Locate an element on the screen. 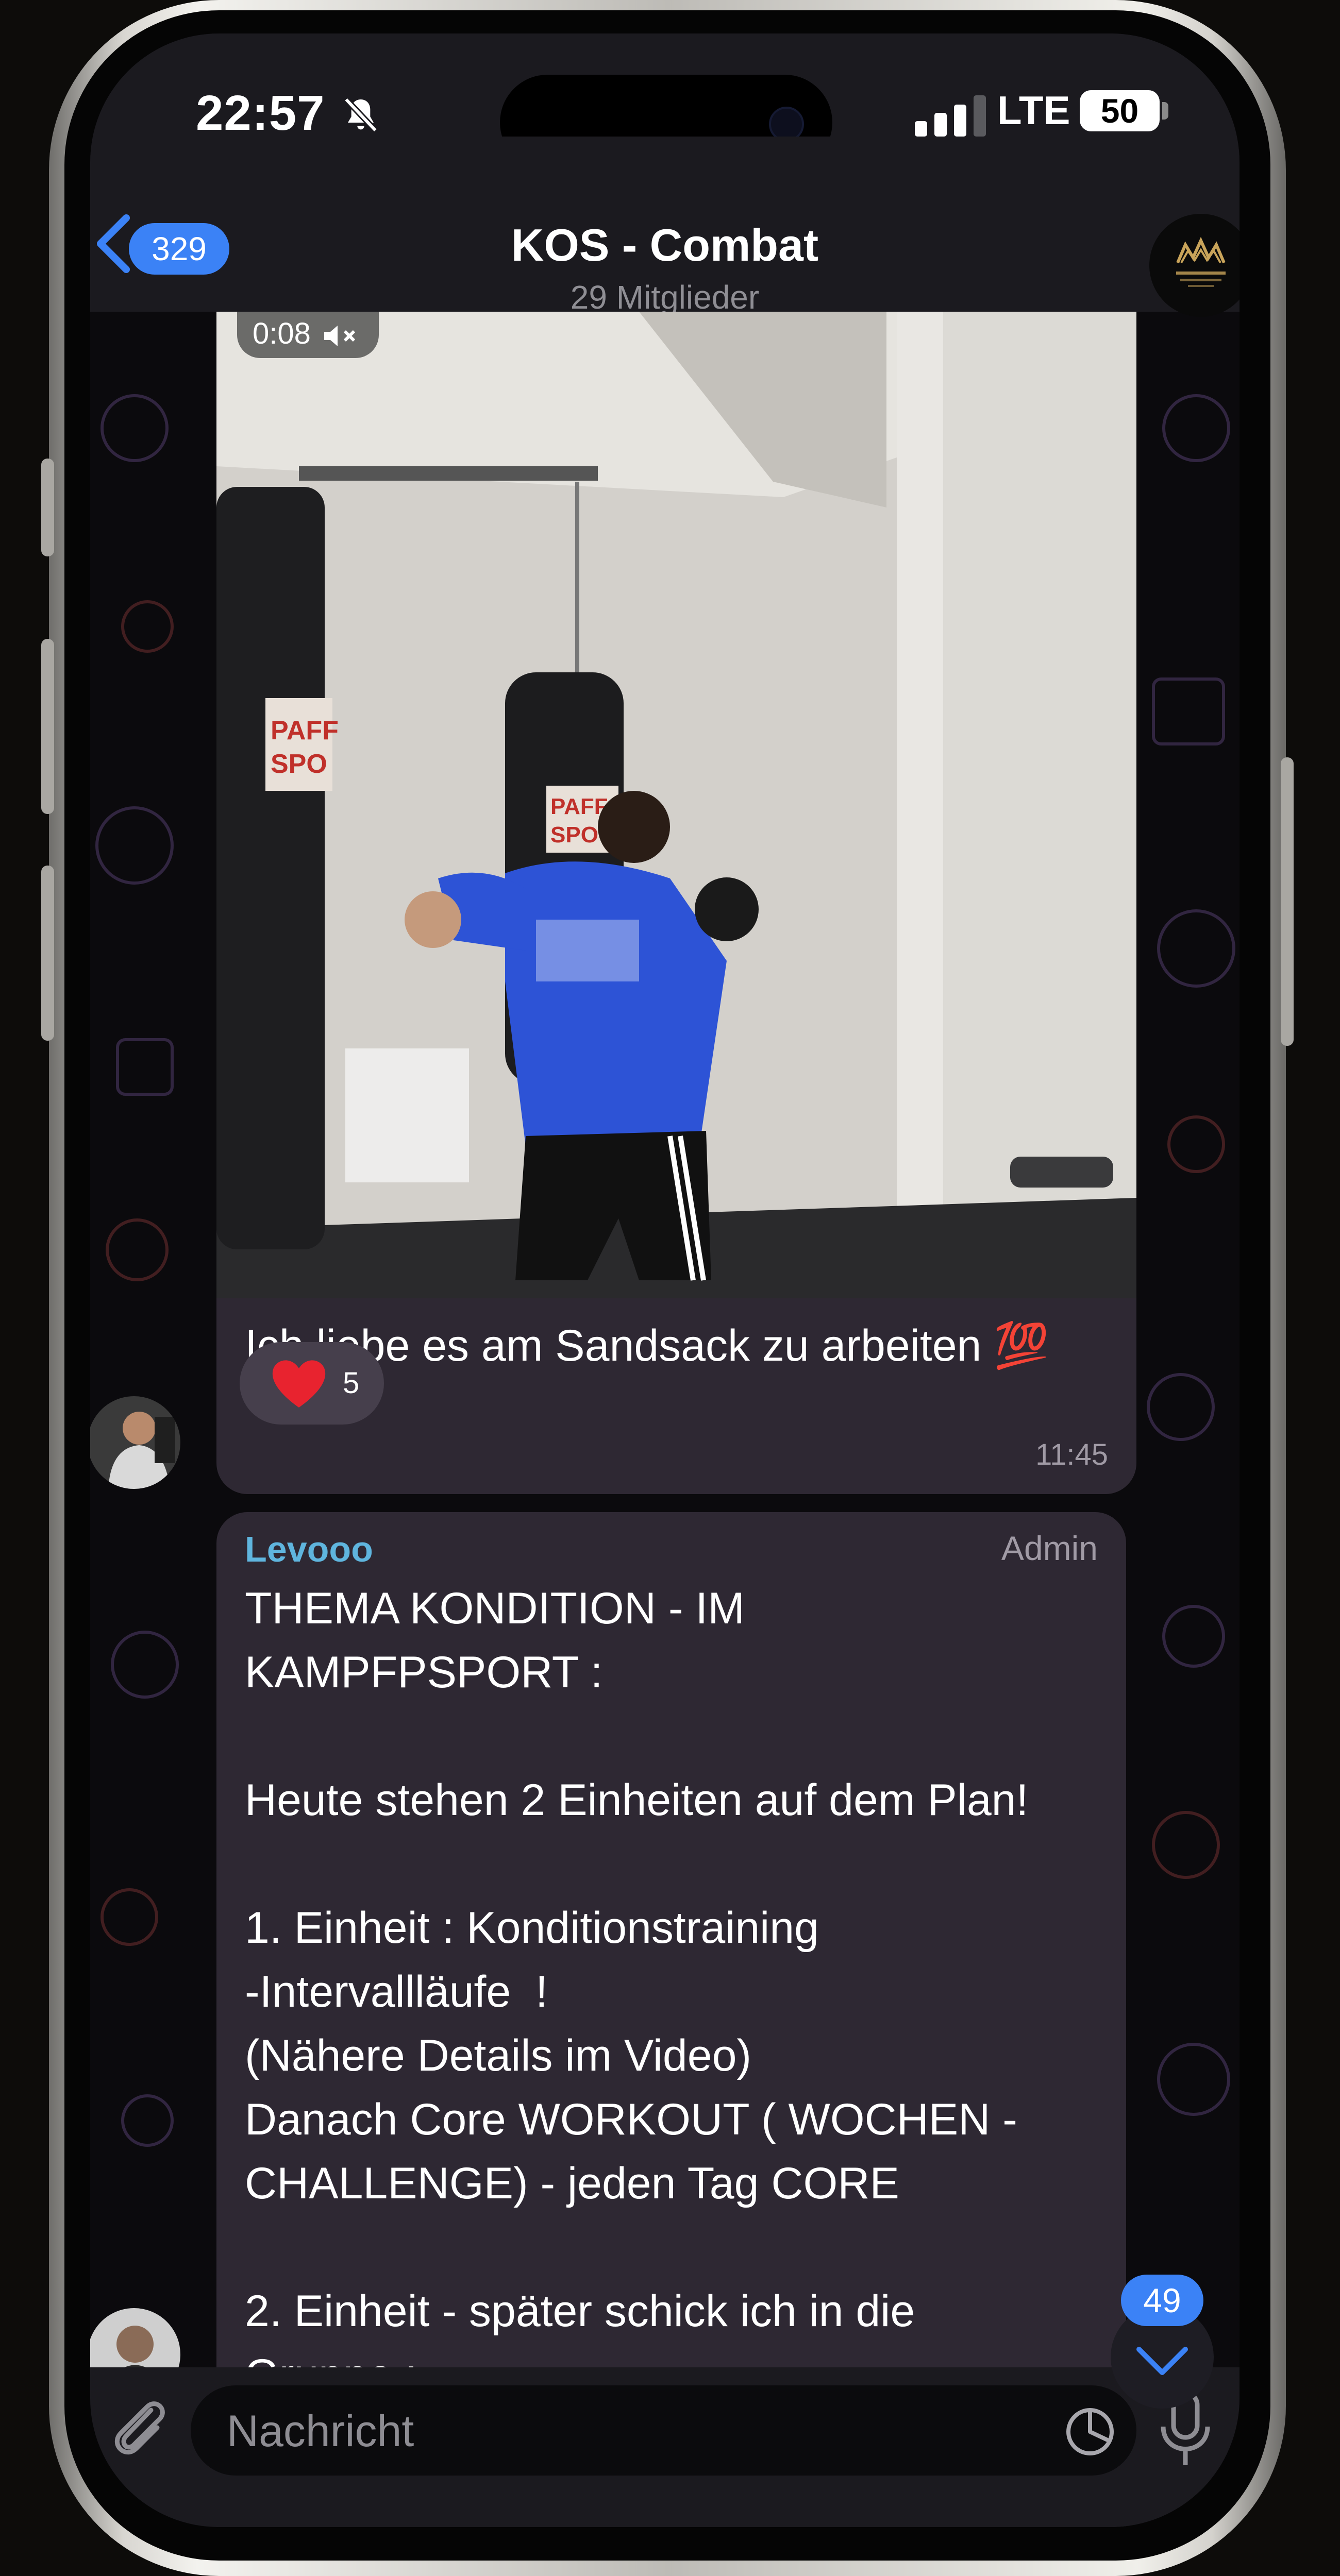  reaction-pill: 5 is located at coordinates (312, 1383).